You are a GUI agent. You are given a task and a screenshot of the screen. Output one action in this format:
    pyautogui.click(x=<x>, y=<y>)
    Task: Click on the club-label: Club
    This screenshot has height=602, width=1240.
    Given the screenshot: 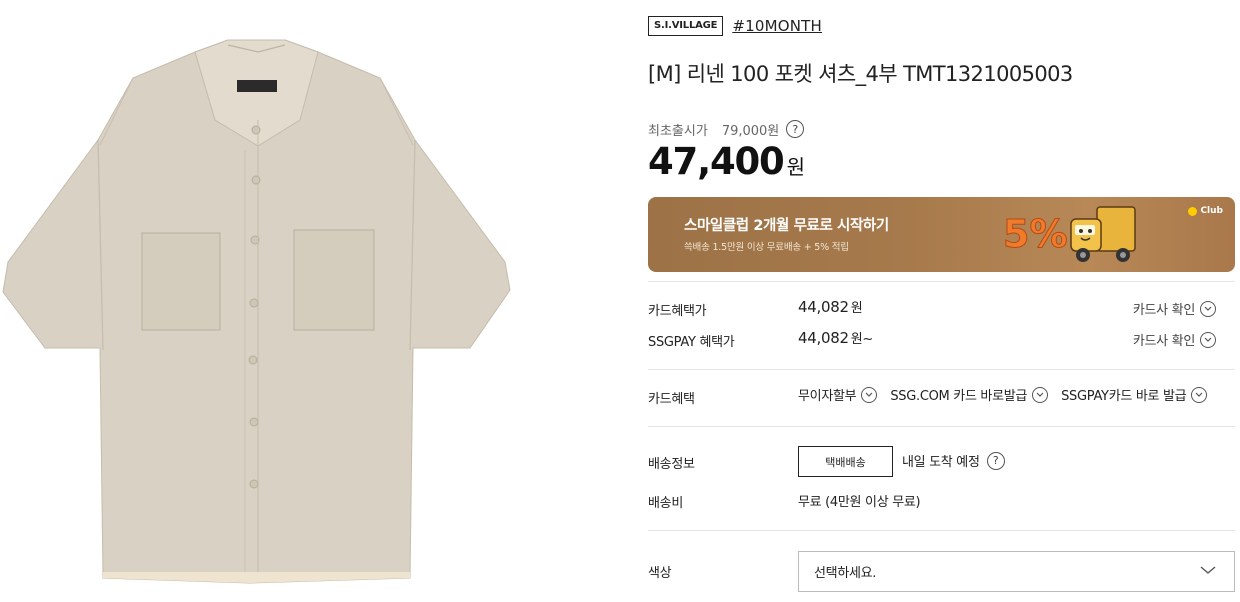 What is the action you would take?
    pyautogui.click(x=1211, y=211)
    